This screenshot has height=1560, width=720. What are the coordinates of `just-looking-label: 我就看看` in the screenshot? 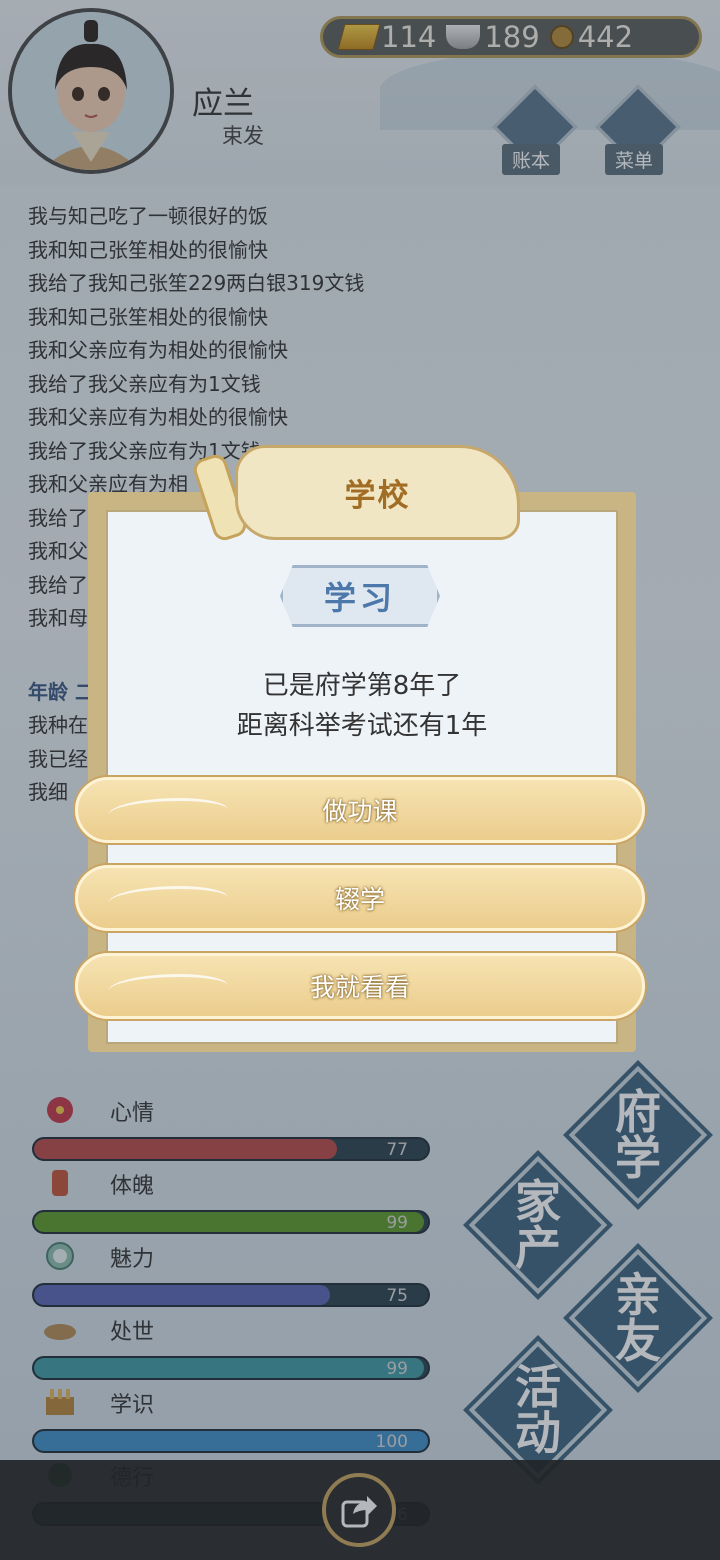 It's located at (359, 987).